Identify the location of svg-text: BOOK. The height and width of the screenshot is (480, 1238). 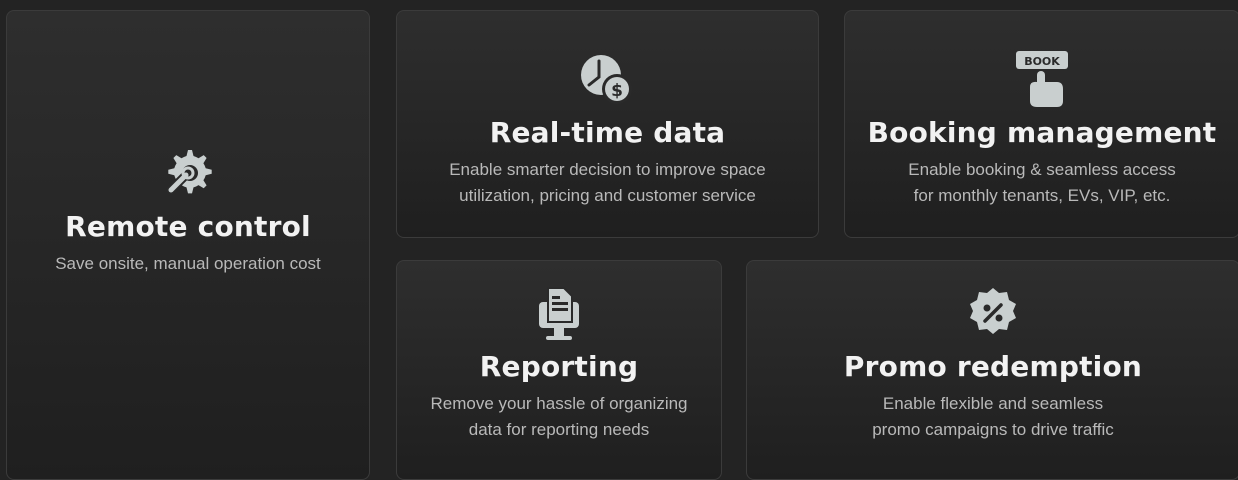
(1042, 61).